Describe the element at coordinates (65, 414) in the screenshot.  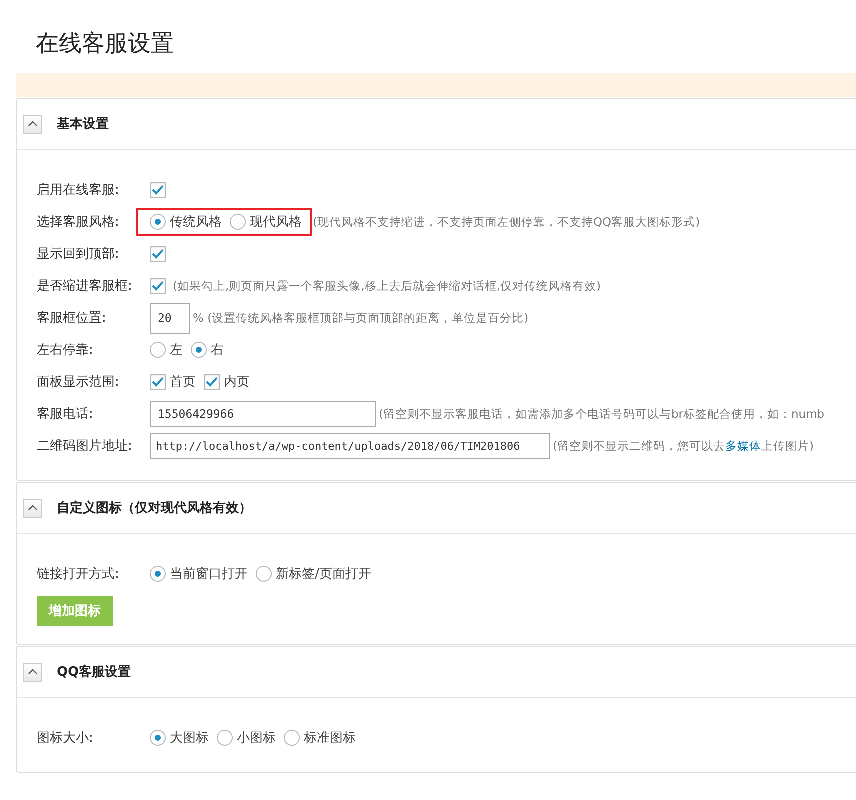
I see `field-label: 客服电话:` at that location.